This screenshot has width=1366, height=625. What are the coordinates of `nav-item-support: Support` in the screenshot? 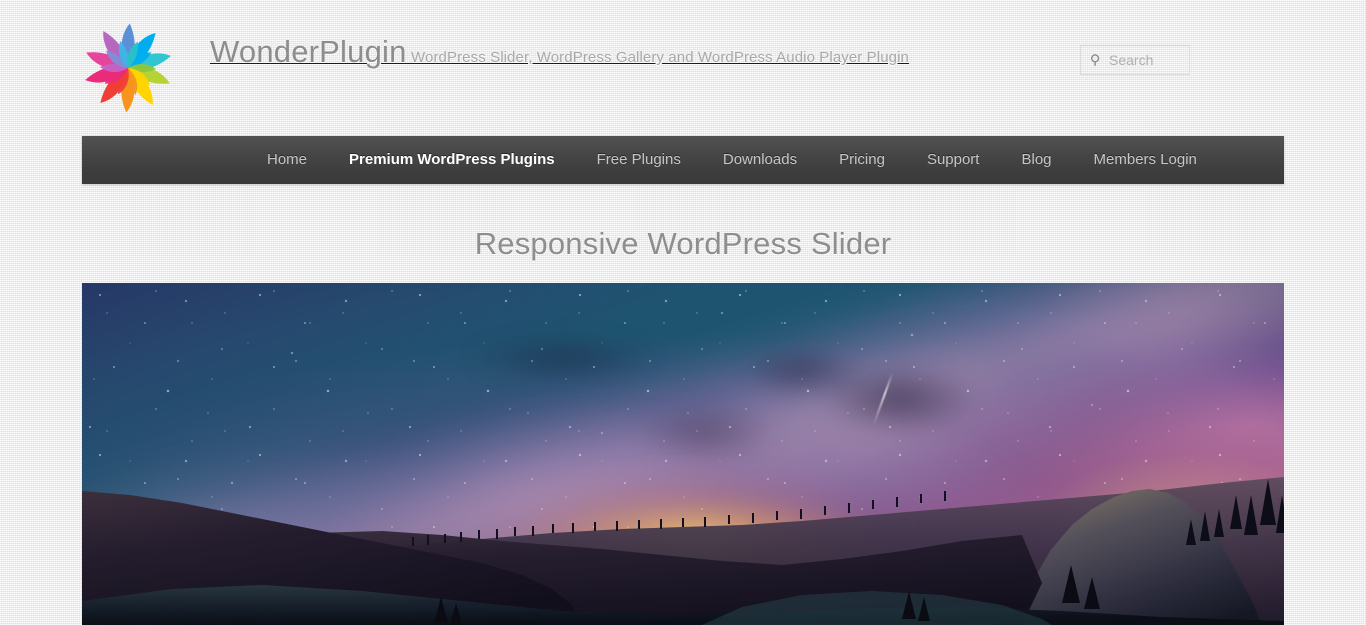 It's located at (953, 160).